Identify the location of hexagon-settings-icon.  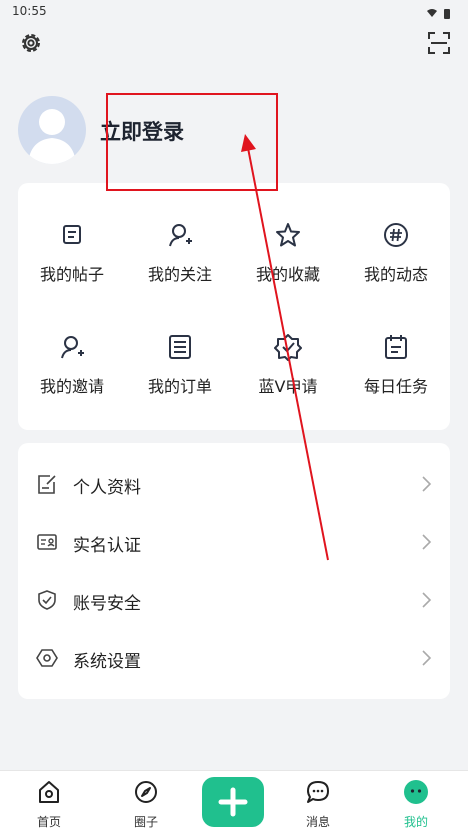
(47, 658).